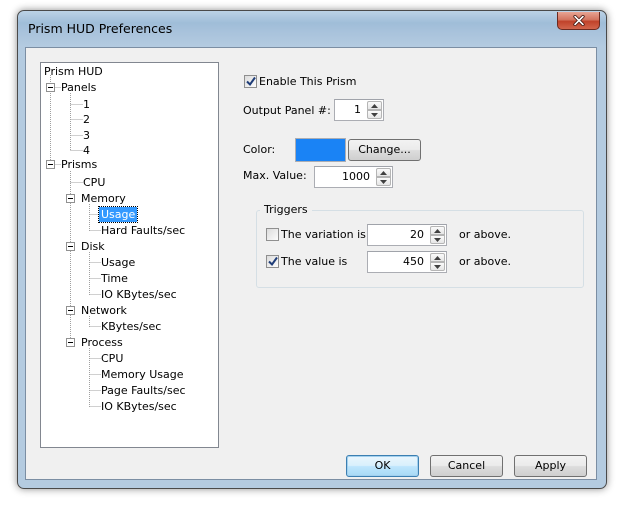 The width and height of the screenshot is (628, 507). I want to click on tree-node-page-faults: Page Faults/sec, so click(143, 390).